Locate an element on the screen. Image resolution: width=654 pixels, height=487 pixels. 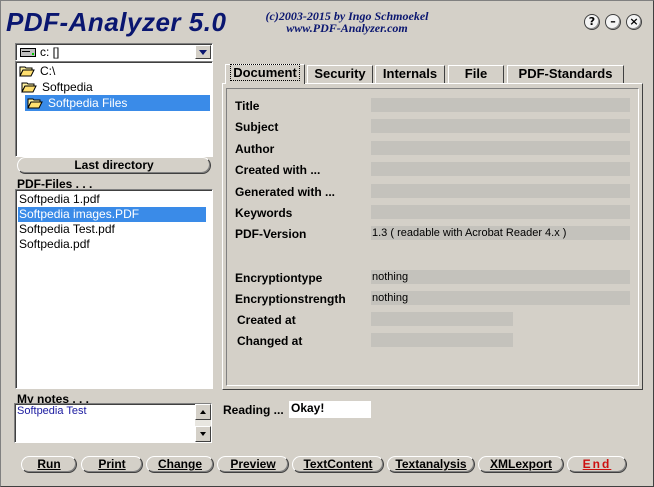
run-button-label: Run is located at coordinates (49, 464).